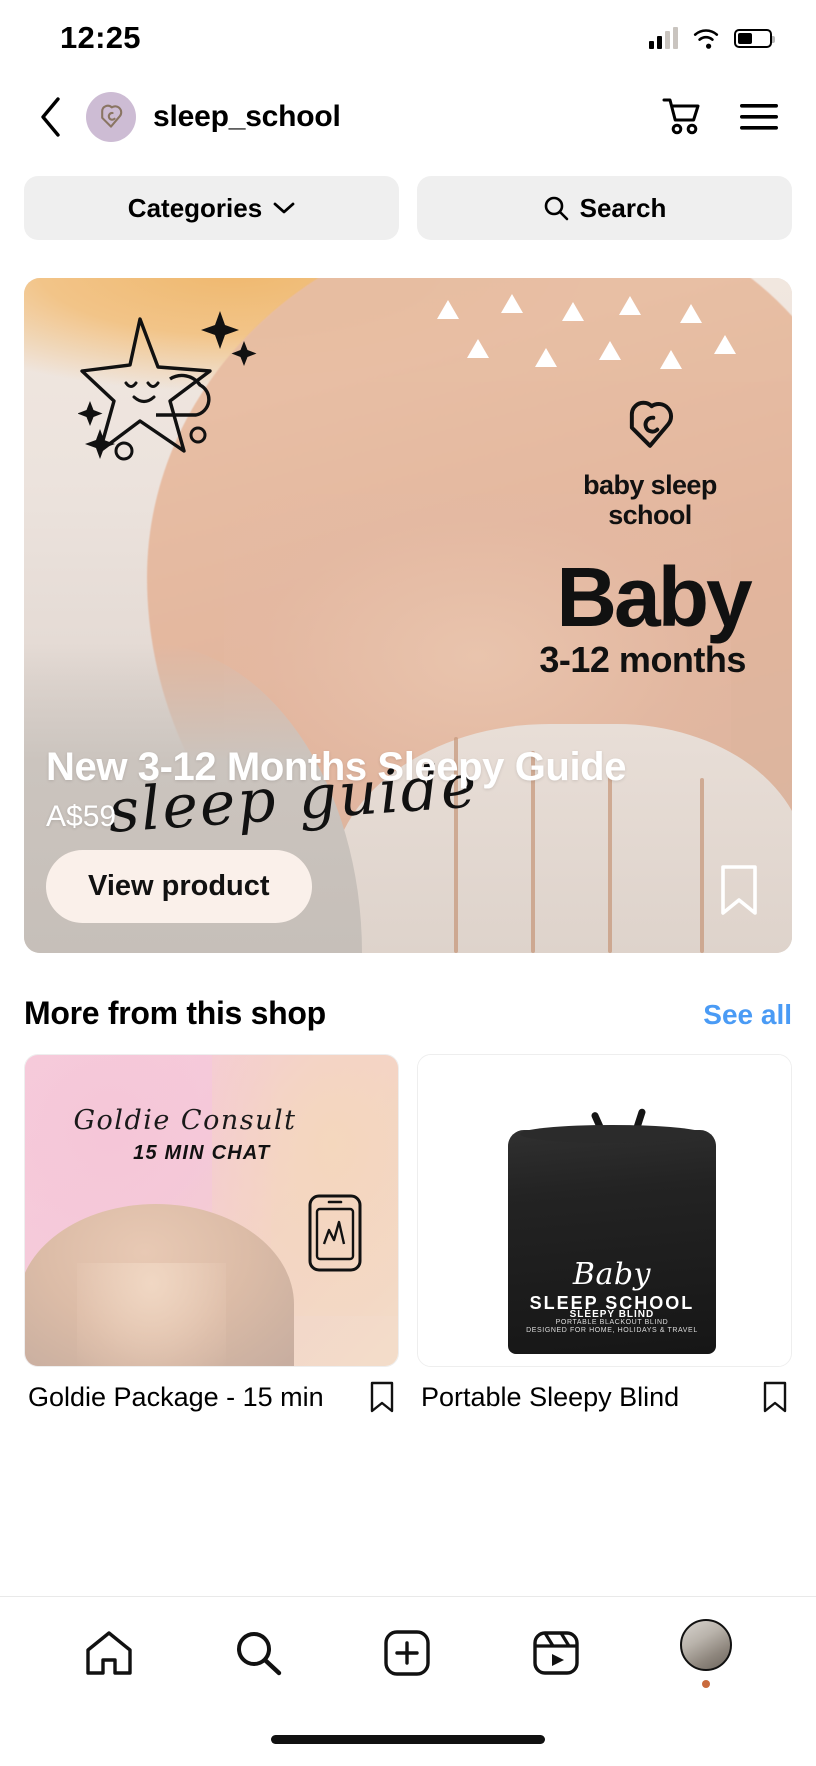  Describe the element at coordinates (650, 461) in the screenshot. I see `hero-brand-logo: baby sleep school` at that location.